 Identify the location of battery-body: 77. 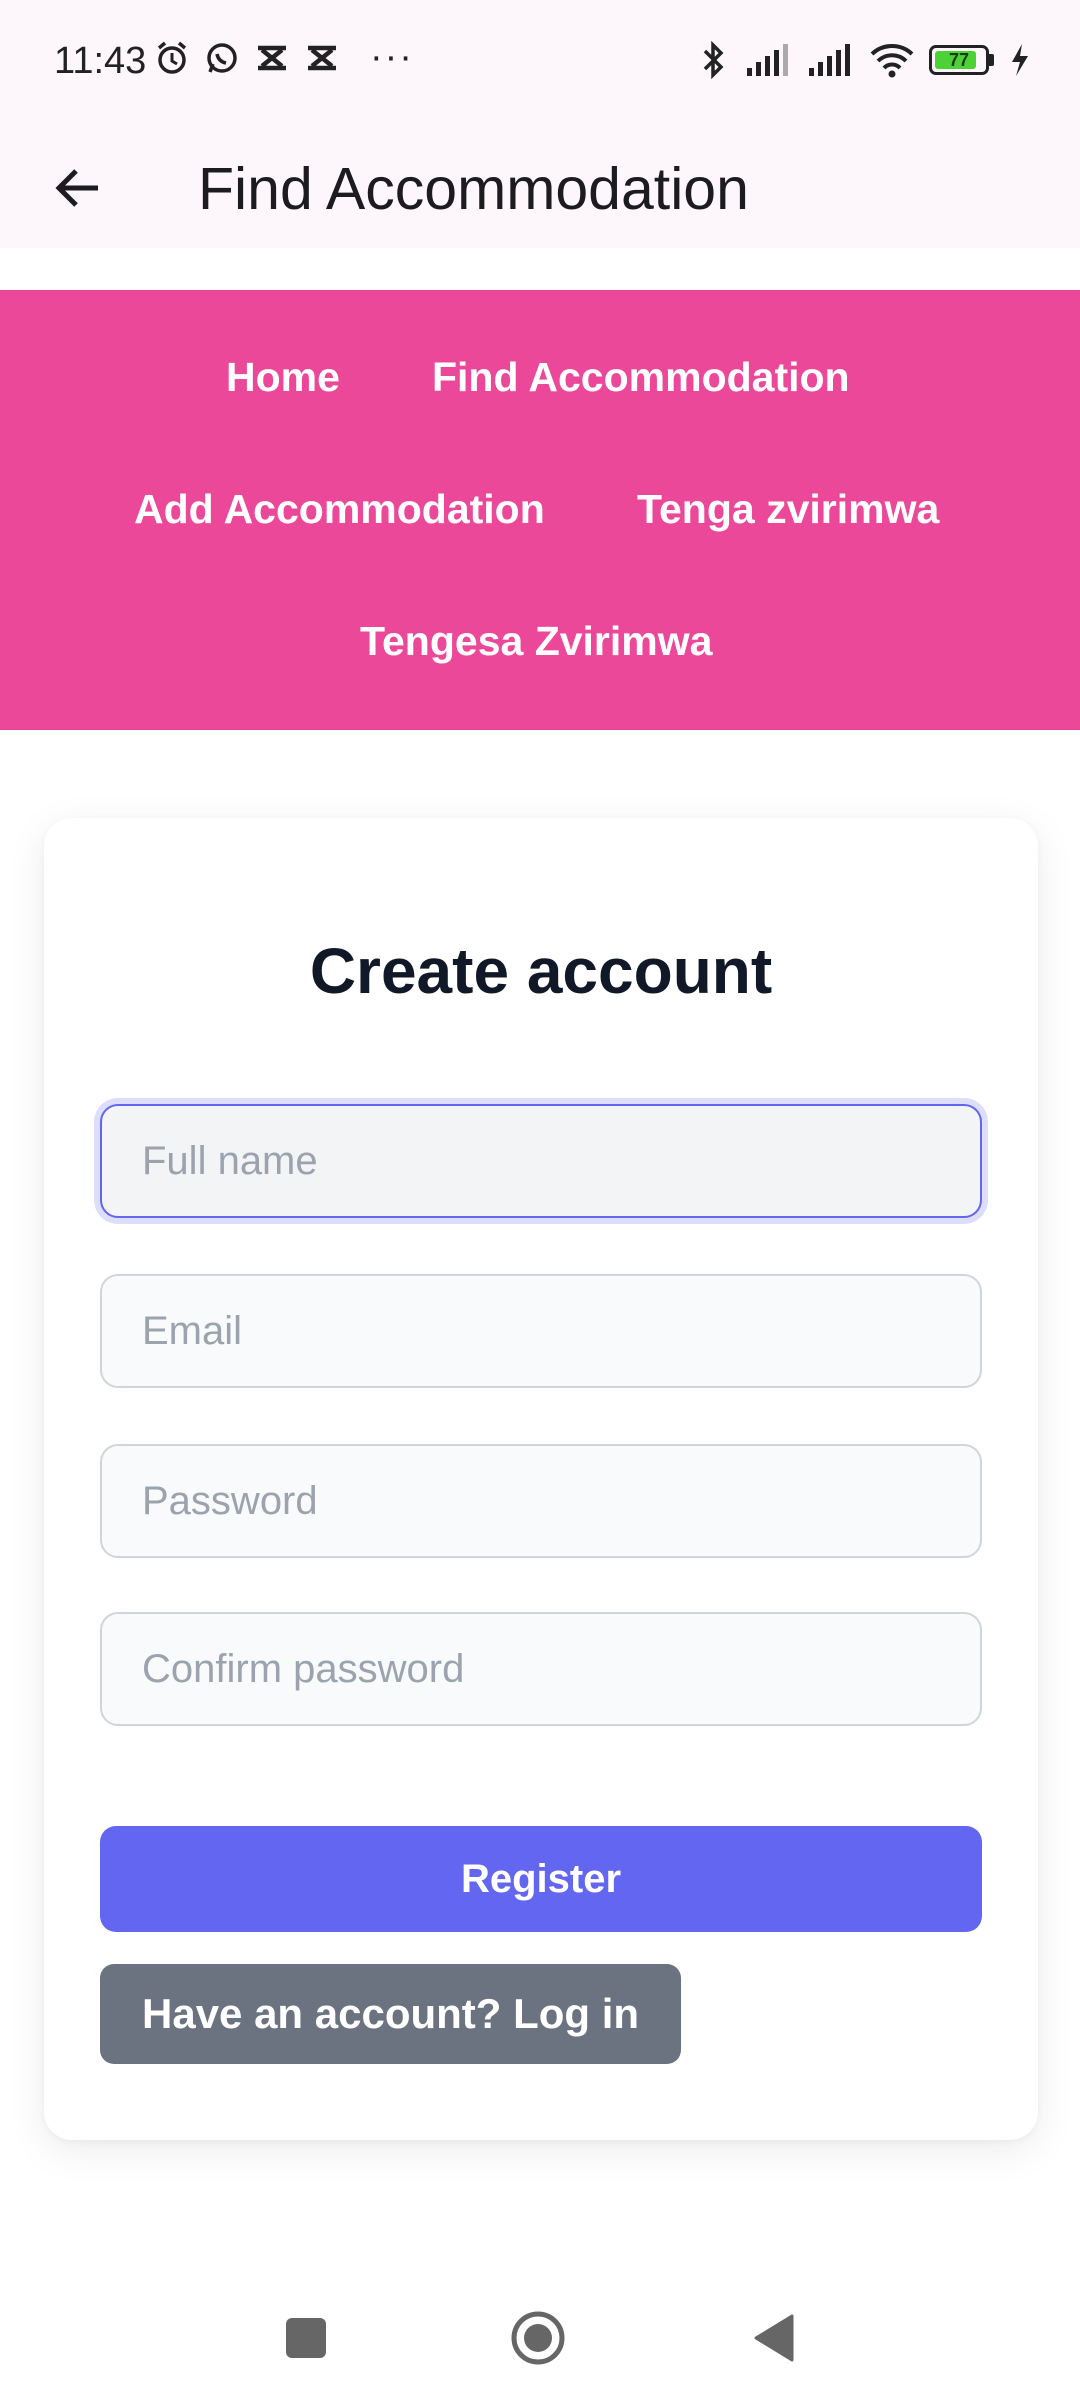
(959, 60).